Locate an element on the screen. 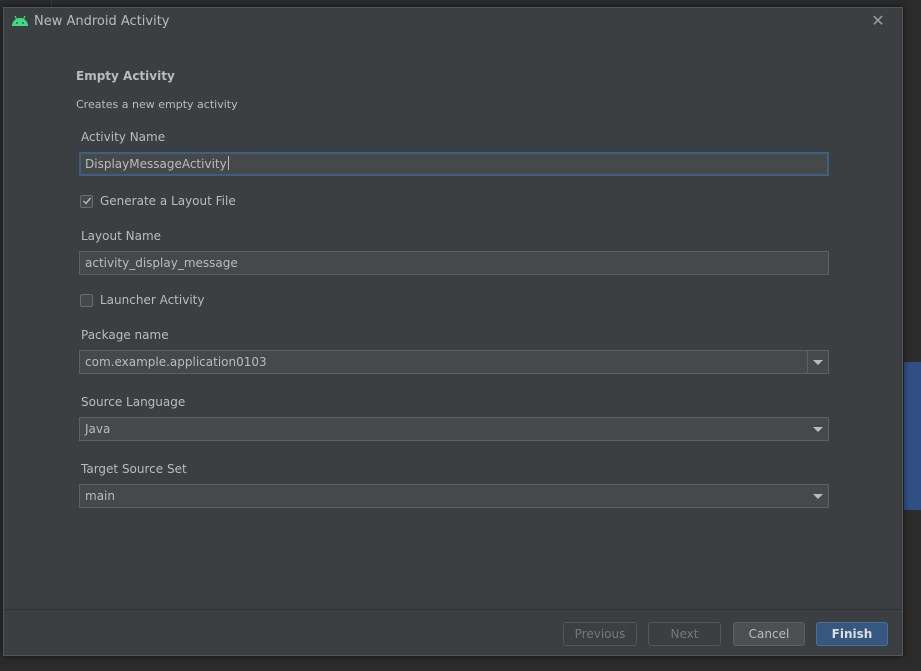 The height and width of the screenshot is (671, 921). launcher-activity-label: Launcher Activity is located at coordinates (152, 300).